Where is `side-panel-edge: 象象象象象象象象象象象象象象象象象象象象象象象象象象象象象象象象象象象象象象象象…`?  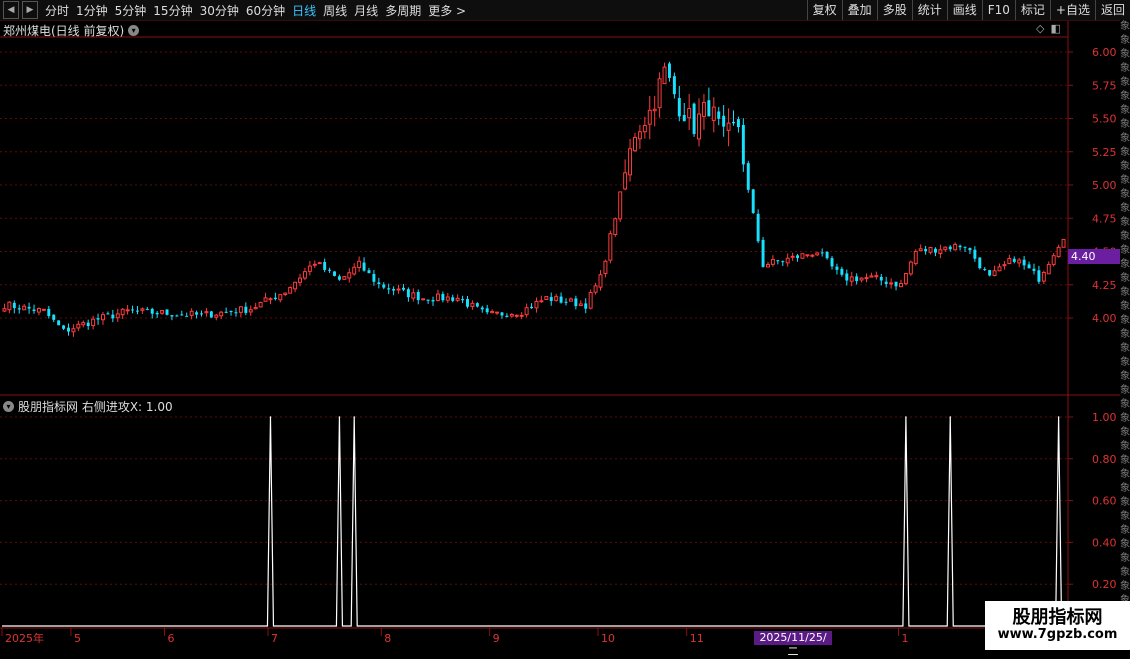
side-panel-edge: 象象象象象象象象象象象象象象象象象象象象象象象象象象象象象象象象象象象象象象象象… is located at coordinates (1125, 335).